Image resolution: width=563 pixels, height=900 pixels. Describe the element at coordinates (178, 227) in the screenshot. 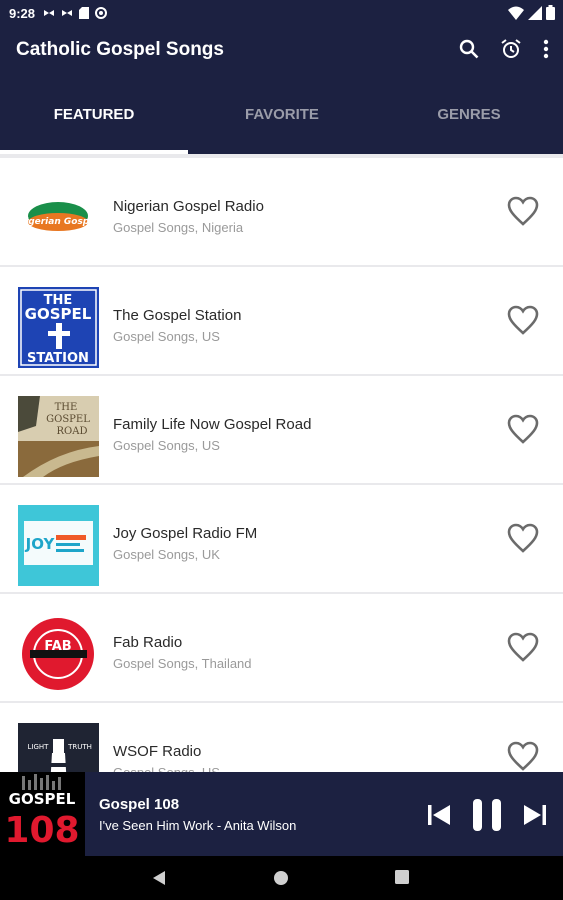

I see `station-subtitle: Gospel Songs, Nigeria` at that location.